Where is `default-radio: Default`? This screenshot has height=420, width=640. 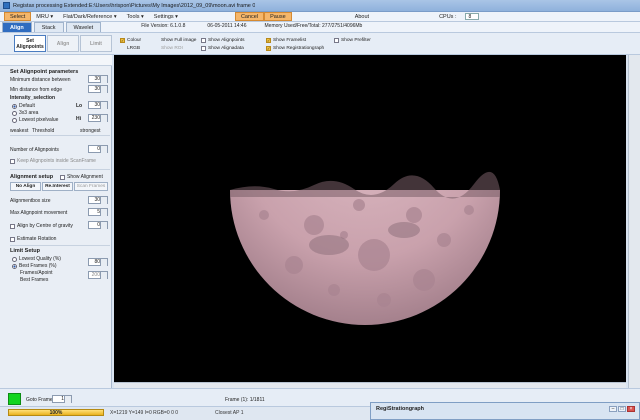 default-radio: Default is located at coordinates (23, 106).